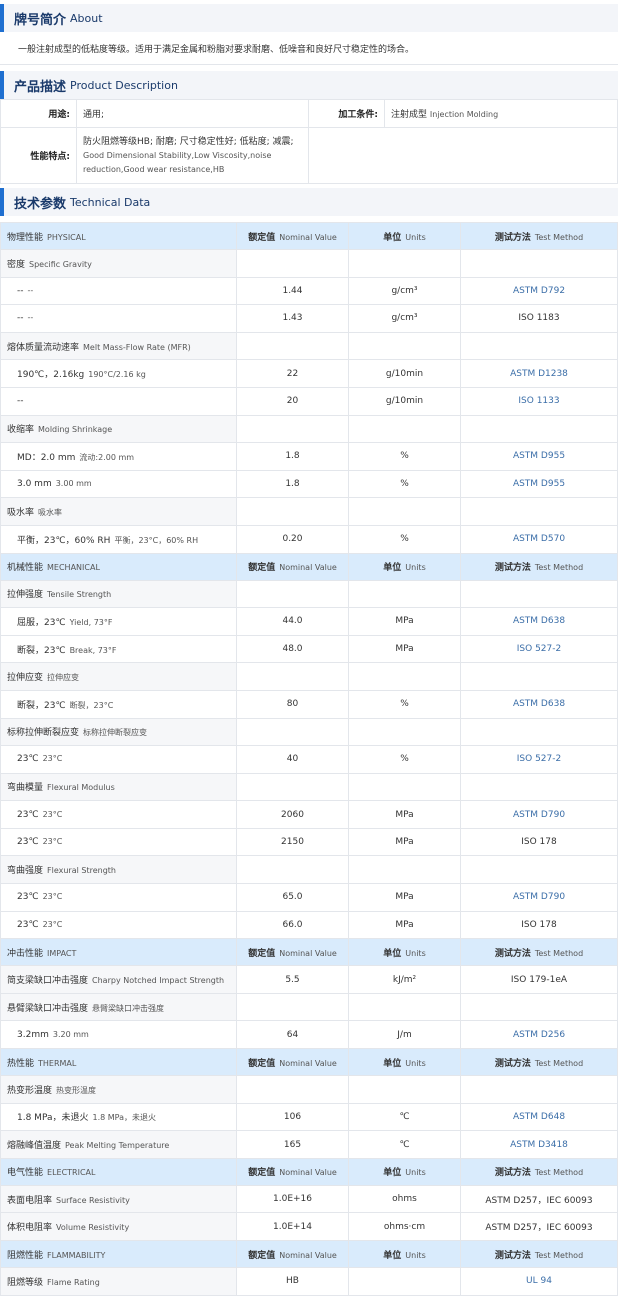 Image resolution: width=618 pixels, height=1296 pixels. What do you see at coordinates (309, 456) in the screenshot?
I see `condition-row: MD：2.0 mm 流动:2.00 mm 1.8% ASTM D955` at bounding box center [309, 456].